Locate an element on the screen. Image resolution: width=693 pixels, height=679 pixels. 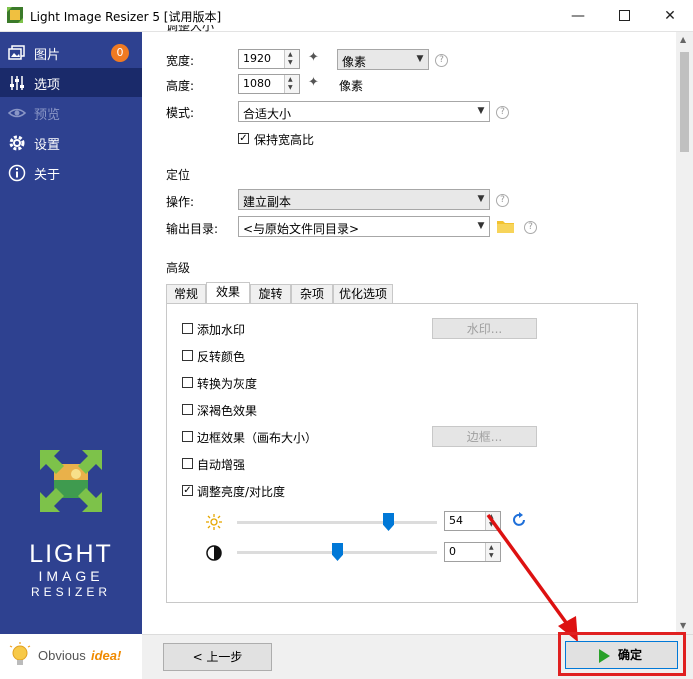
ok-button: 确定 is located at coordinates (621, 655).